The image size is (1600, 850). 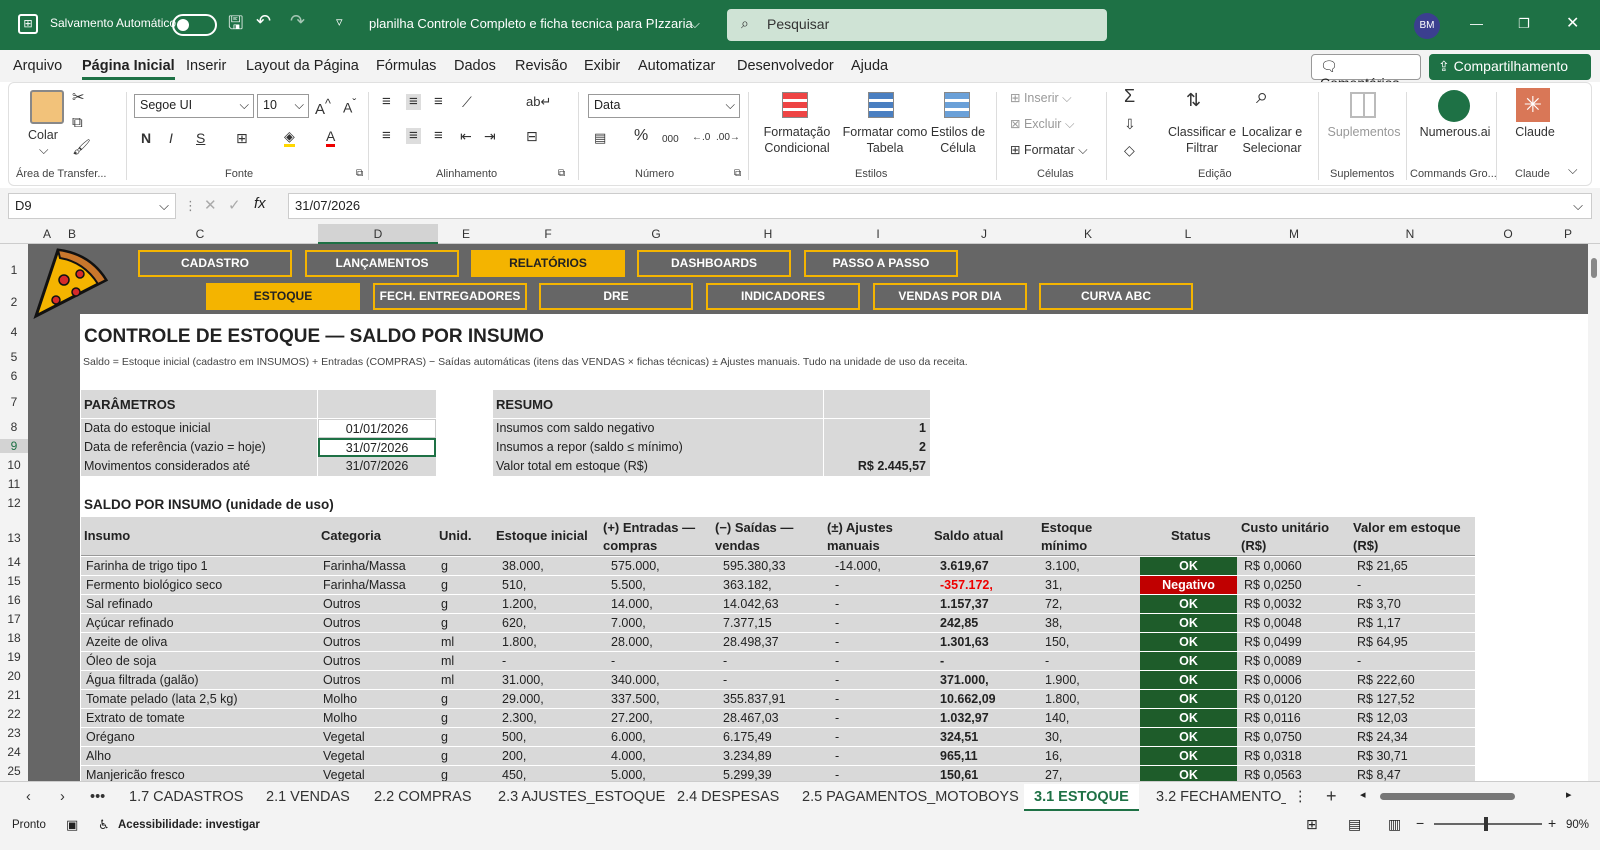 What do you see at coordinates (554, 756) in the screenshot?
I see `cell-estoque-inicial: 200,` at bounding box center [554, 756].